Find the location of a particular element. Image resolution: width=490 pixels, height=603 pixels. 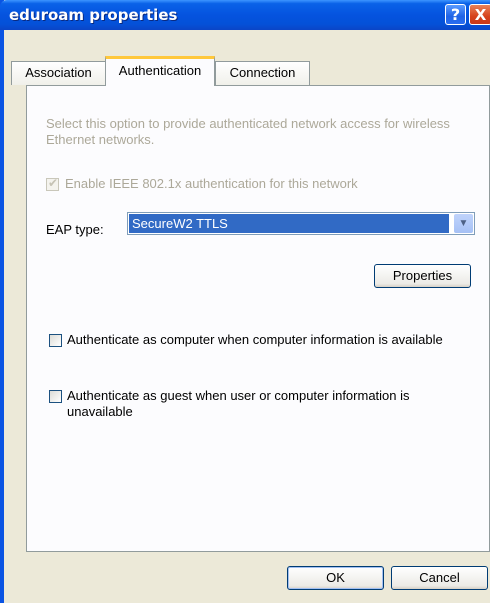

help-icon: ? is located at coordinates (455, 14).